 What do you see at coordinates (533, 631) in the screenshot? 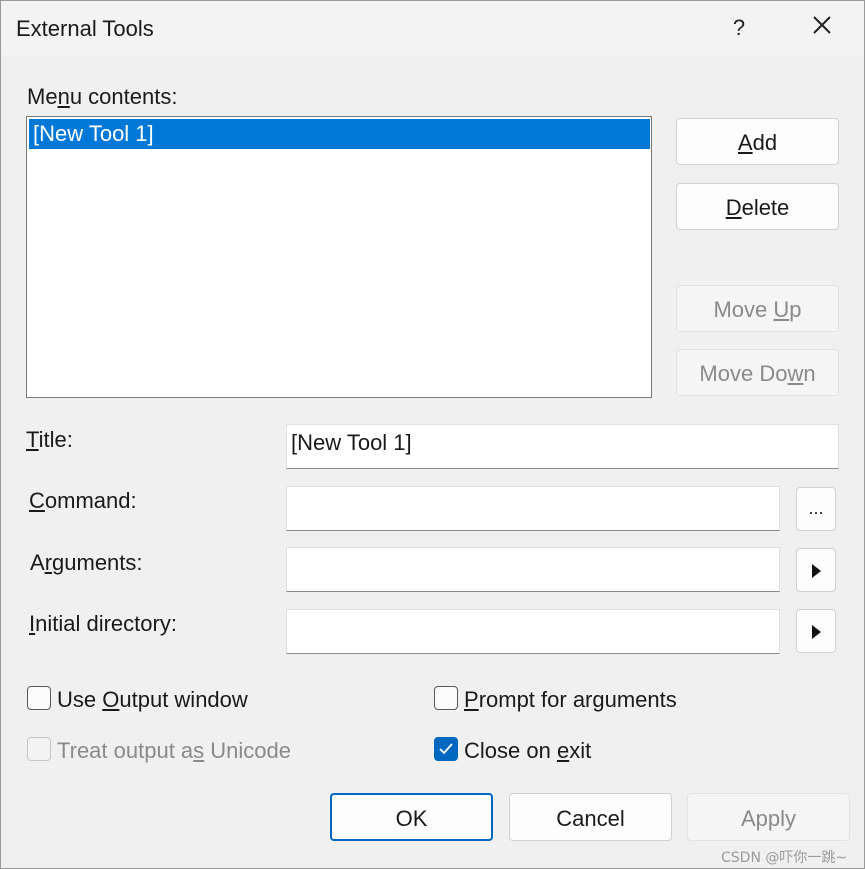
I see `initial-directory-input` at bounding box center [533, 631].